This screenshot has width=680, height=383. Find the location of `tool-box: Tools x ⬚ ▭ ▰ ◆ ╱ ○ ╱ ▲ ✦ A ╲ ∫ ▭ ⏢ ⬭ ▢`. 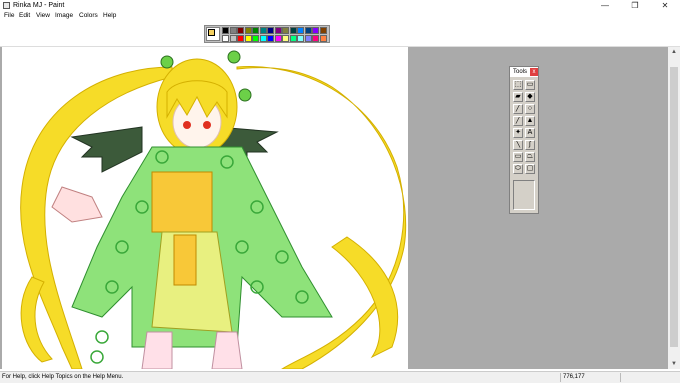

tool-box: Tools x ⬚ ▭ ▰ ◆ ╱ ○ ╱ ▲ ✦ A ╲ ∫ ▭ ⏢ ⬭ ▢ is located at coordinates (524, 140).